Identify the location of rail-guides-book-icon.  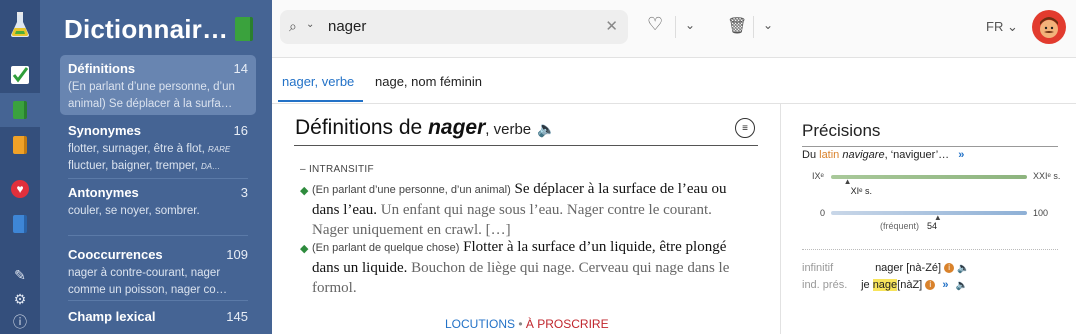
(20, 145).